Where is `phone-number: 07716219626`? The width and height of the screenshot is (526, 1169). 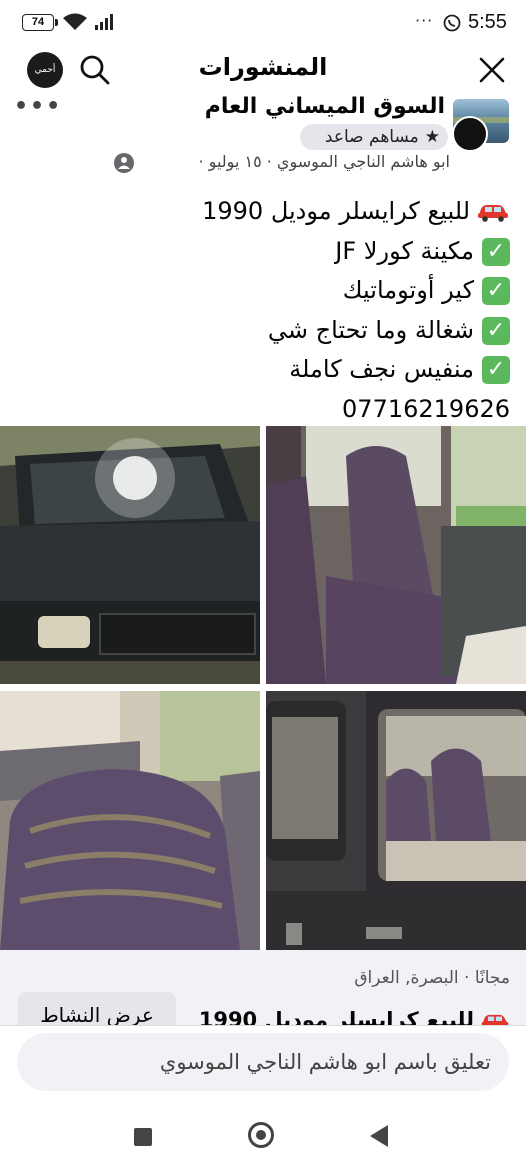
phone-number: 07716219626 is located at coordinates (263, 410).